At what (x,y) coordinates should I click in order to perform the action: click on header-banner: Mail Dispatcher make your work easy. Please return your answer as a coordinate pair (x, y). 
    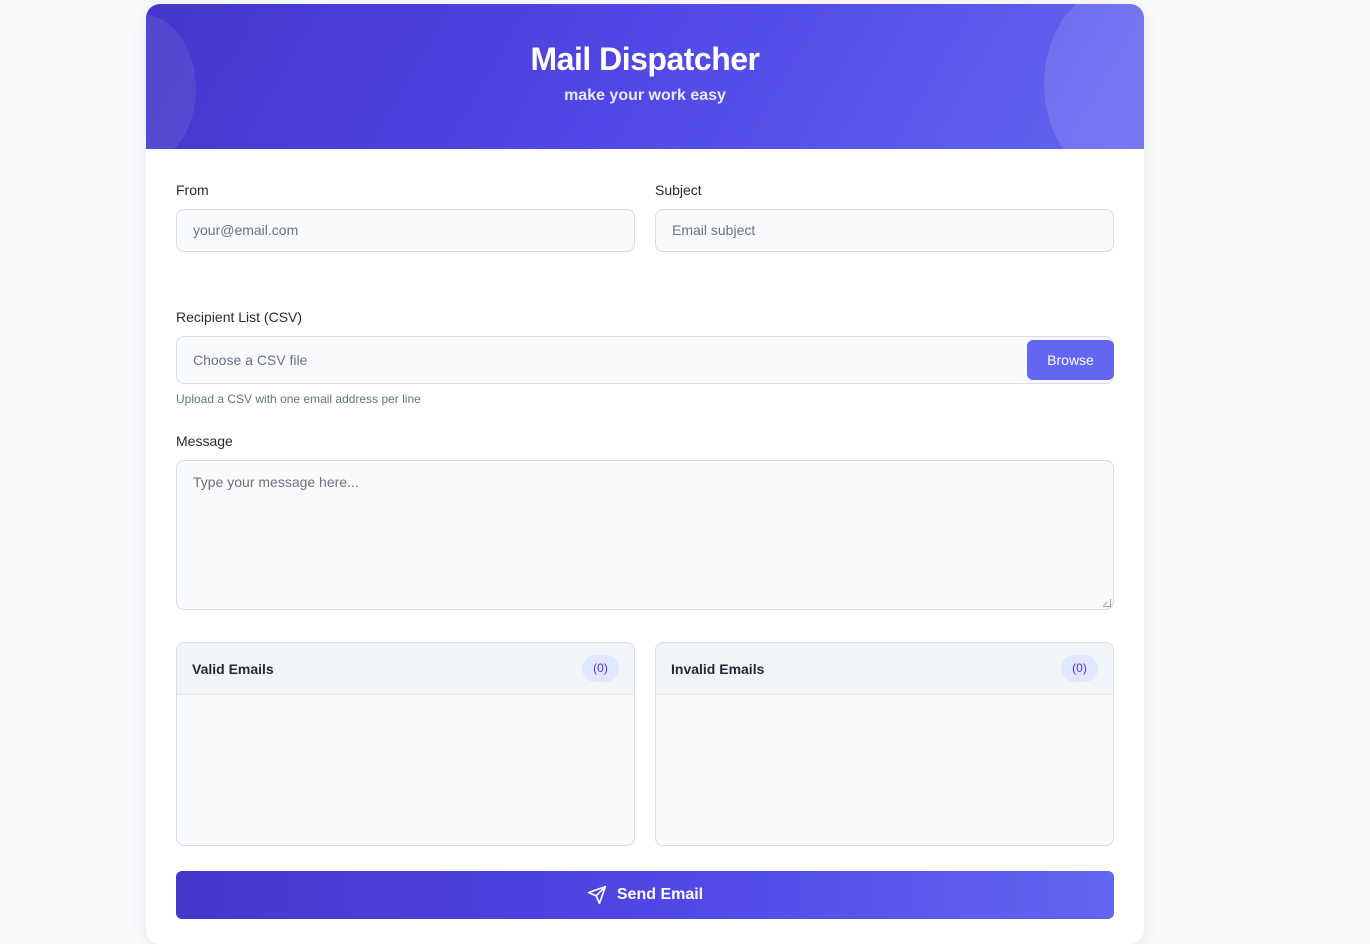
    Looking at the image, I should click on (645, 76).